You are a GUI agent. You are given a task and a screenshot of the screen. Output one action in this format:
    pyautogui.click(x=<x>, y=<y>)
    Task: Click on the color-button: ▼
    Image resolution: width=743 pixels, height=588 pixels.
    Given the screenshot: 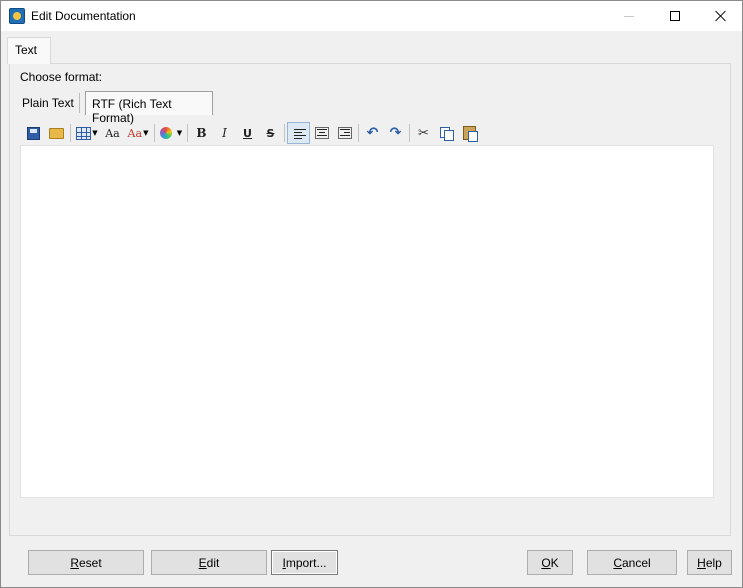 What is the action you would take?
    pyautogui.click(x=171, y=133)
    